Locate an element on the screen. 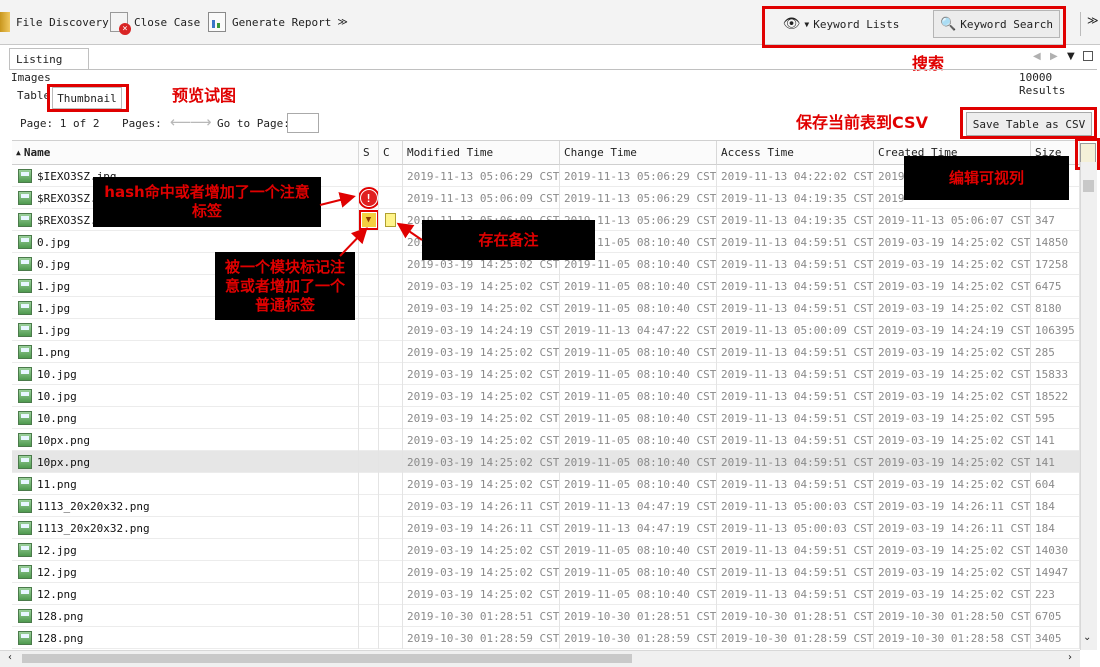 This screenshot has width=1100, height=667. has-note-arrow is located at coordinates (409, 231).